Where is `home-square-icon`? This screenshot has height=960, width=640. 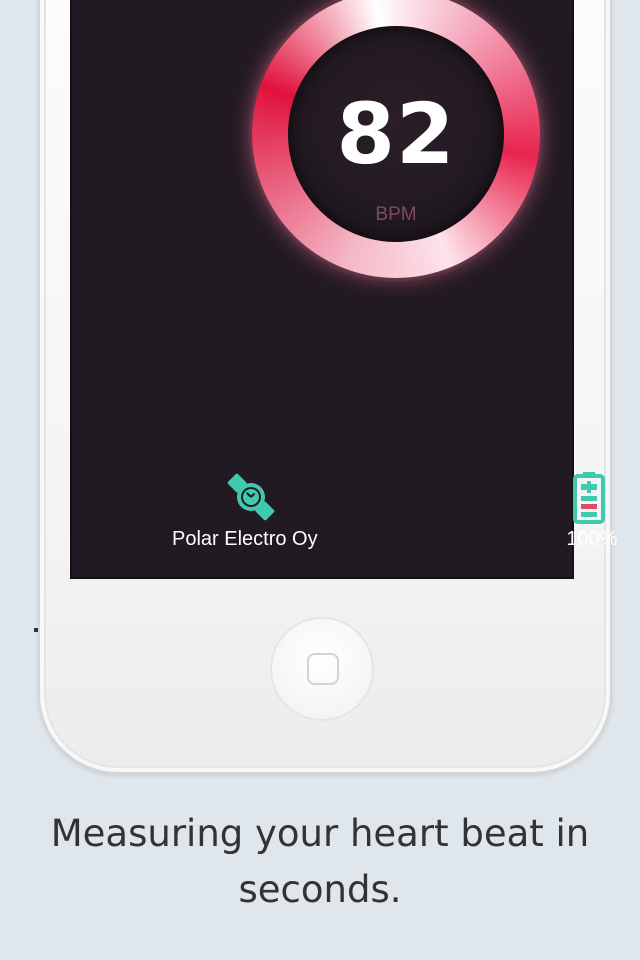
home-square-icon is located at coordinates (323, 669).